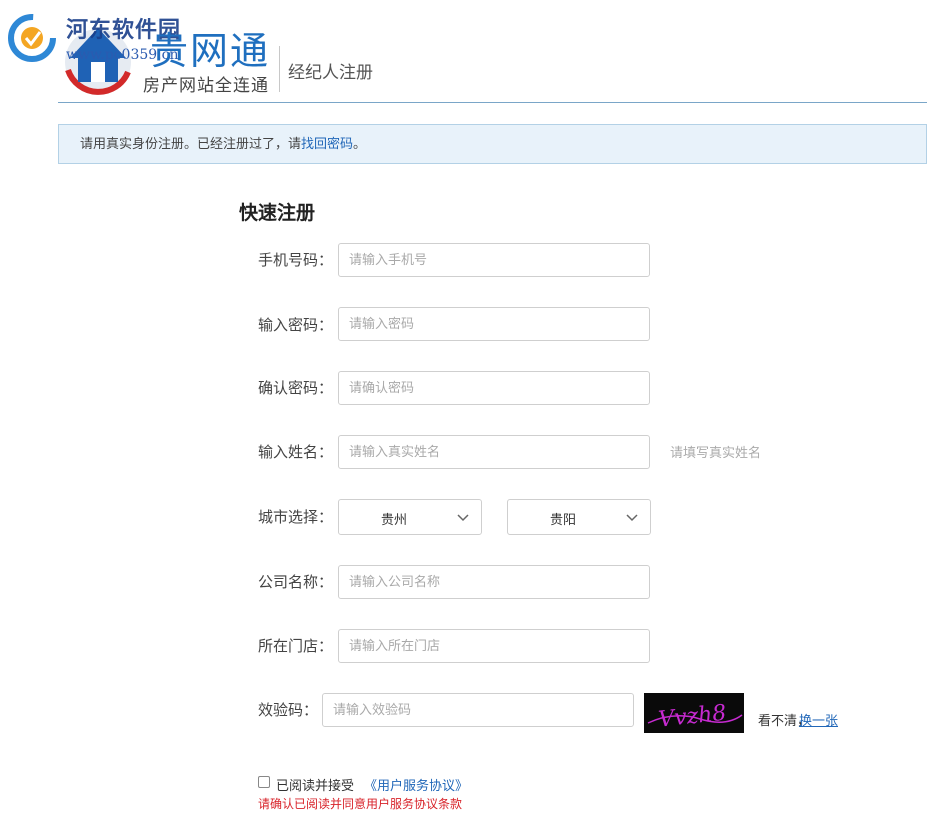  Describe the element at coordinates (277, 213) in the screenshot. I see `form-title: 快速注册` at that location.